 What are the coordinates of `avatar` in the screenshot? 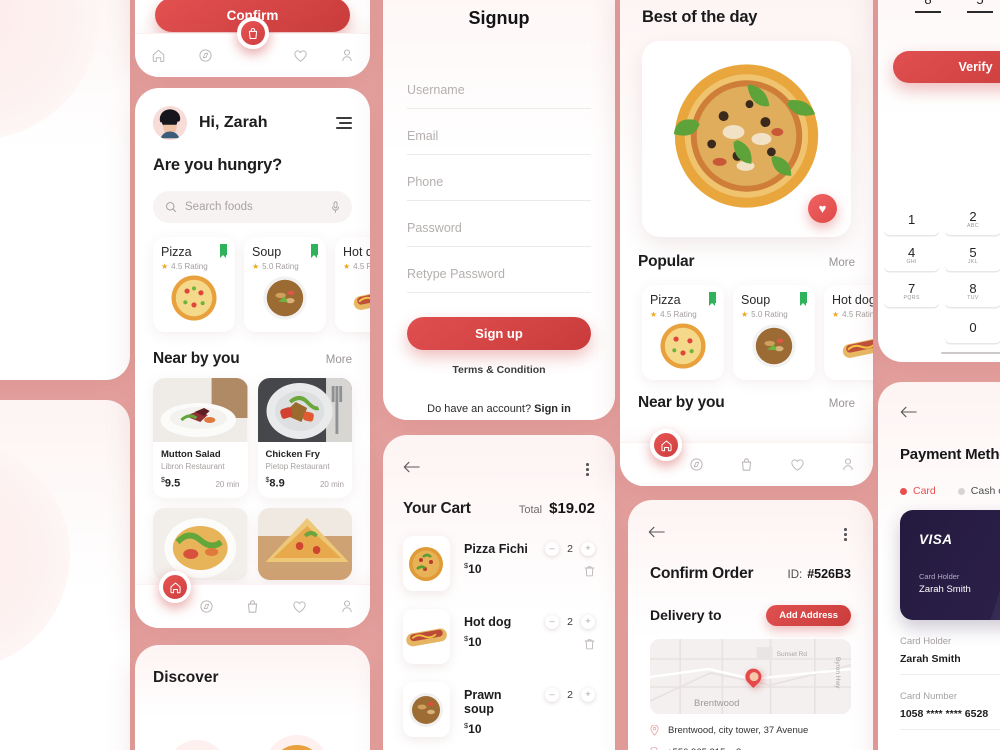 It's located at (170, 123).